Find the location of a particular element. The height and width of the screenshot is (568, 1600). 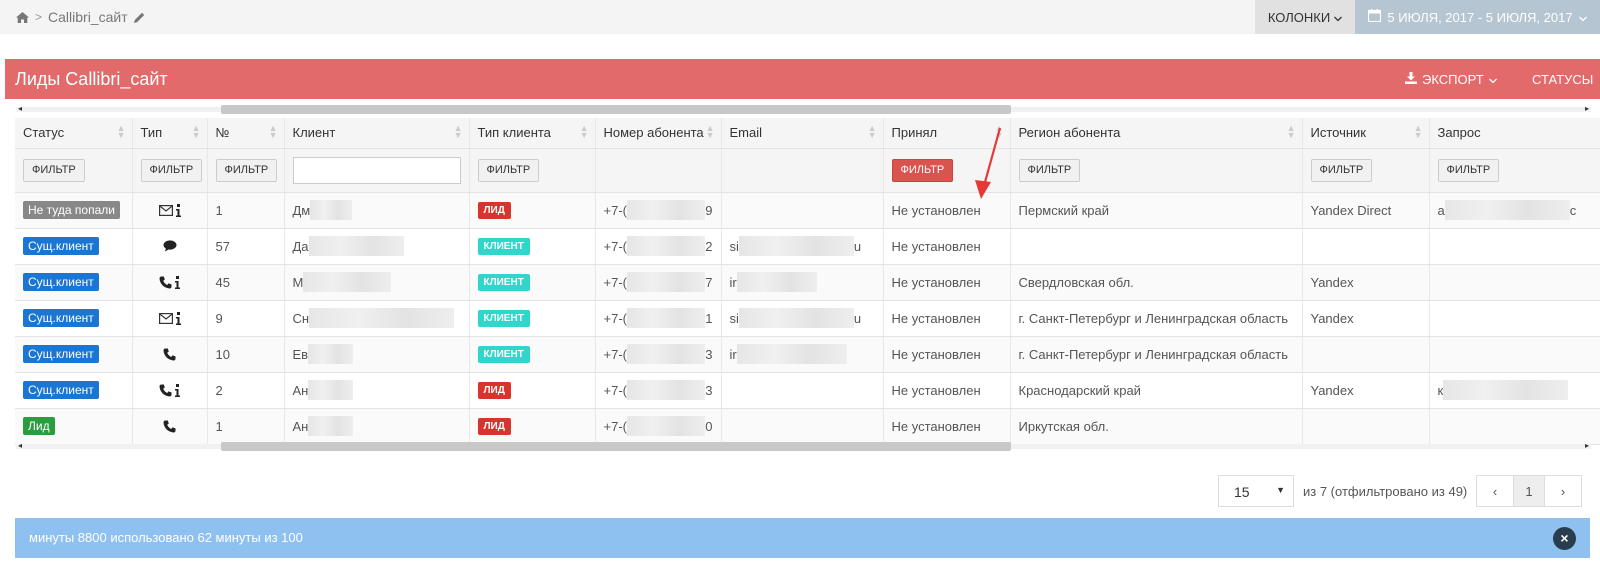

client-type-tag: ЛИД is located at coordinates (494, 210).